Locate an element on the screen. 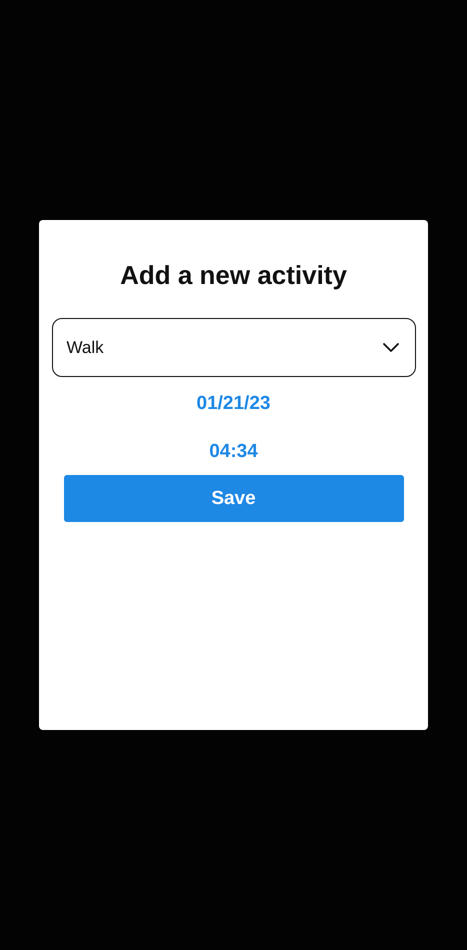 Image resolution: width=467 pixels, height=950 pixels. save-button: Save is located at coordinates (234, 498).